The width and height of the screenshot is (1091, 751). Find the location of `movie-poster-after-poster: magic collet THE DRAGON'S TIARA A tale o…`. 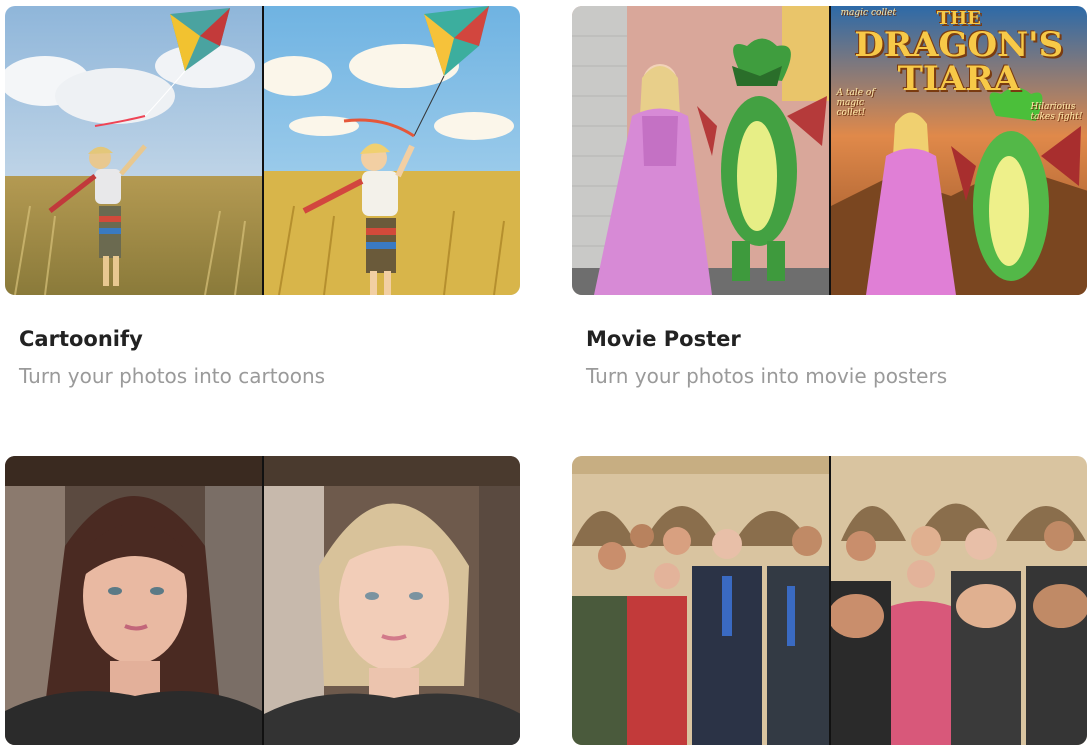

movie-poster-after-poster: magic collet THE DRAGON'S TIARA A tale o… is located at coordinates (958, 150).